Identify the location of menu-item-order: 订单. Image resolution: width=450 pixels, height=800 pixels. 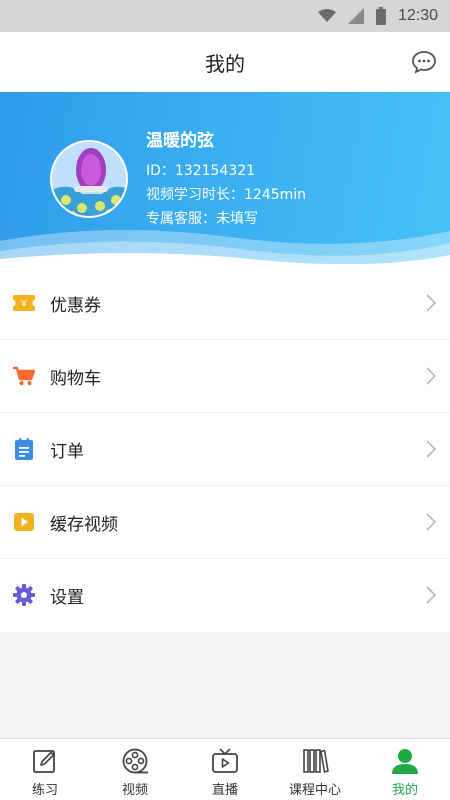
(225, 449).